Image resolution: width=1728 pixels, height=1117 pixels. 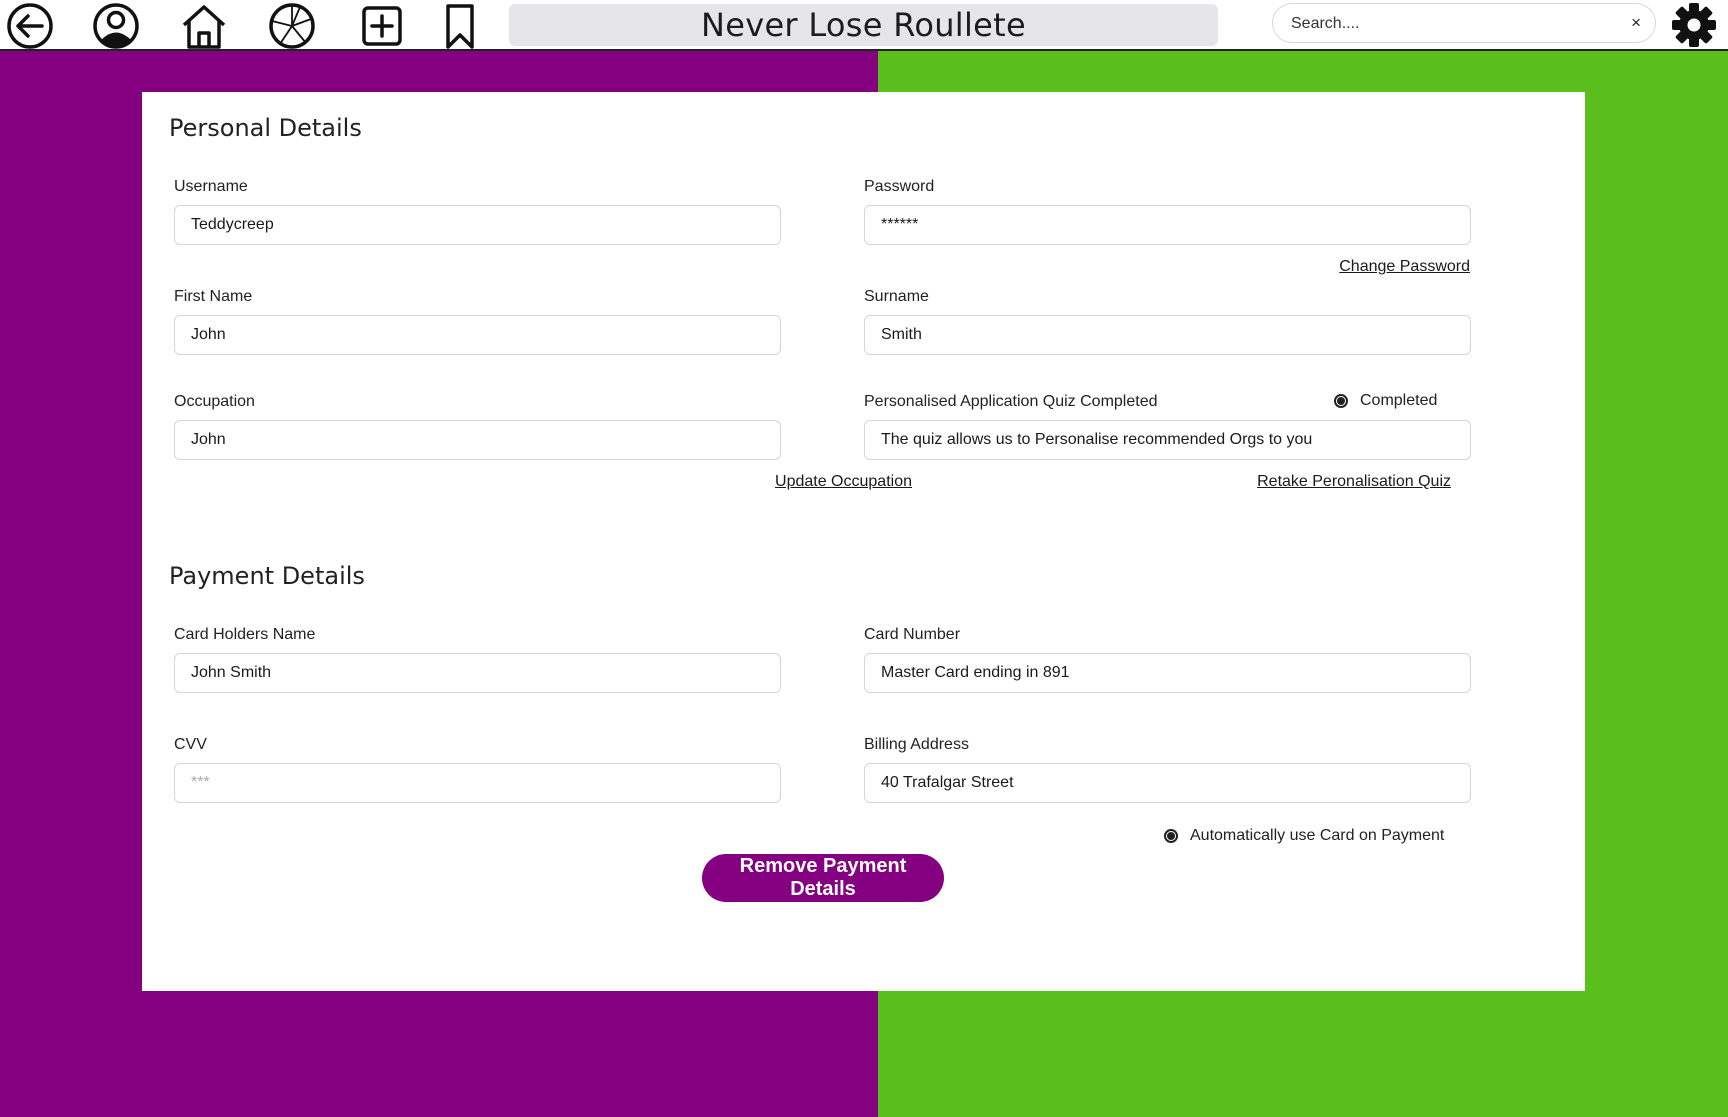 What do you see at coordinates (1446, 24) in the screenshot?
I see `search-input` at bounding box center [1446, 24].